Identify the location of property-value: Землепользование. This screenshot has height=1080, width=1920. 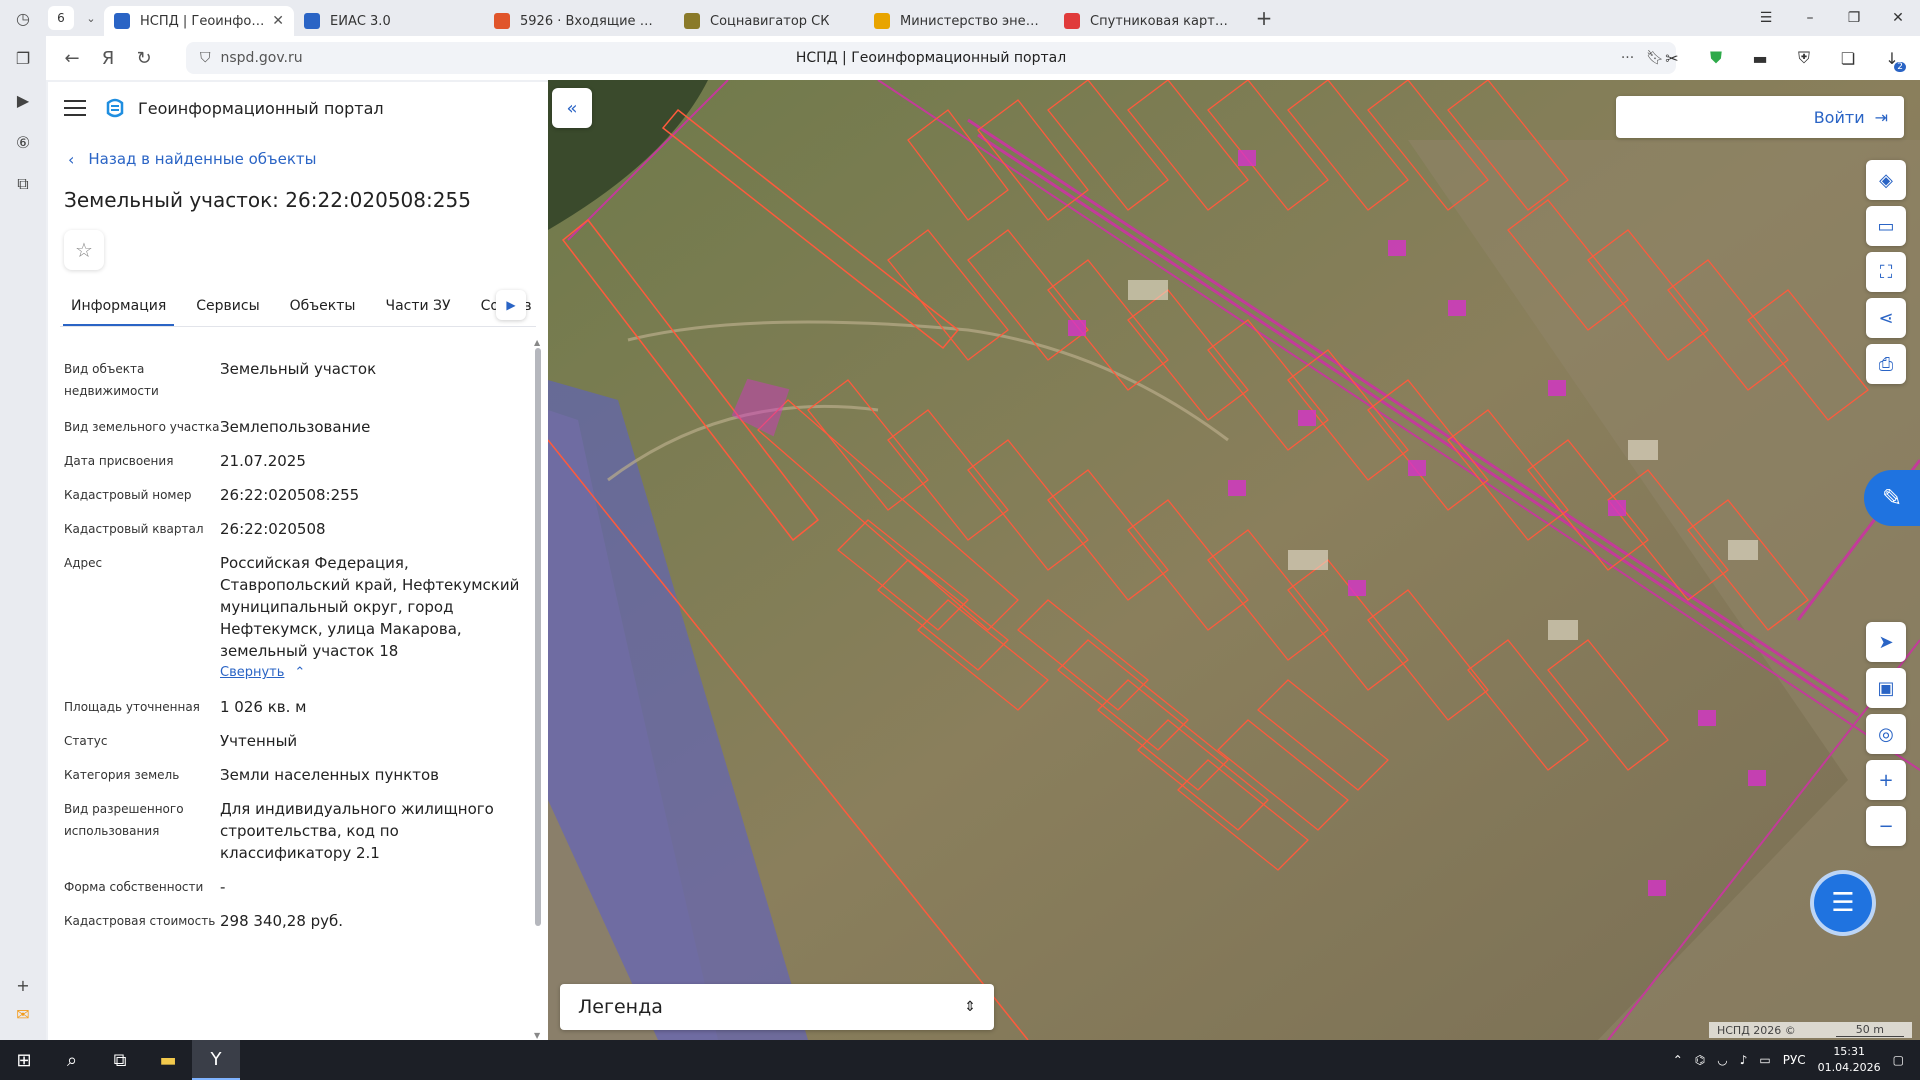
(375, 427).